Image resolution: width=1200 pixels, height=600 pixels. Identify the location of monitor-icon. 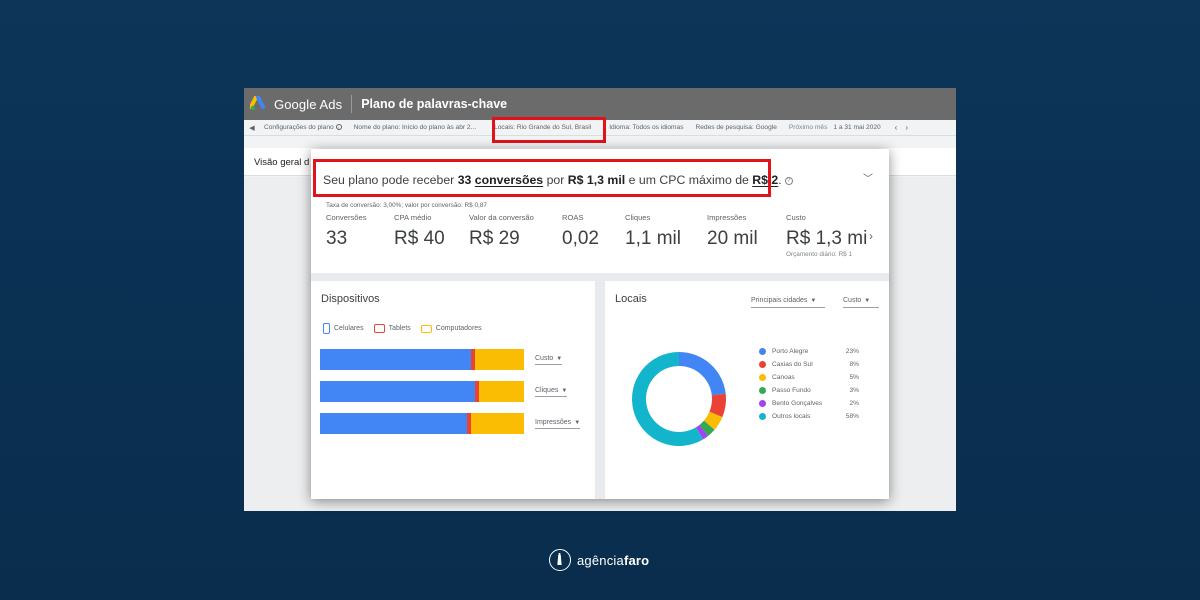
(426, 328).